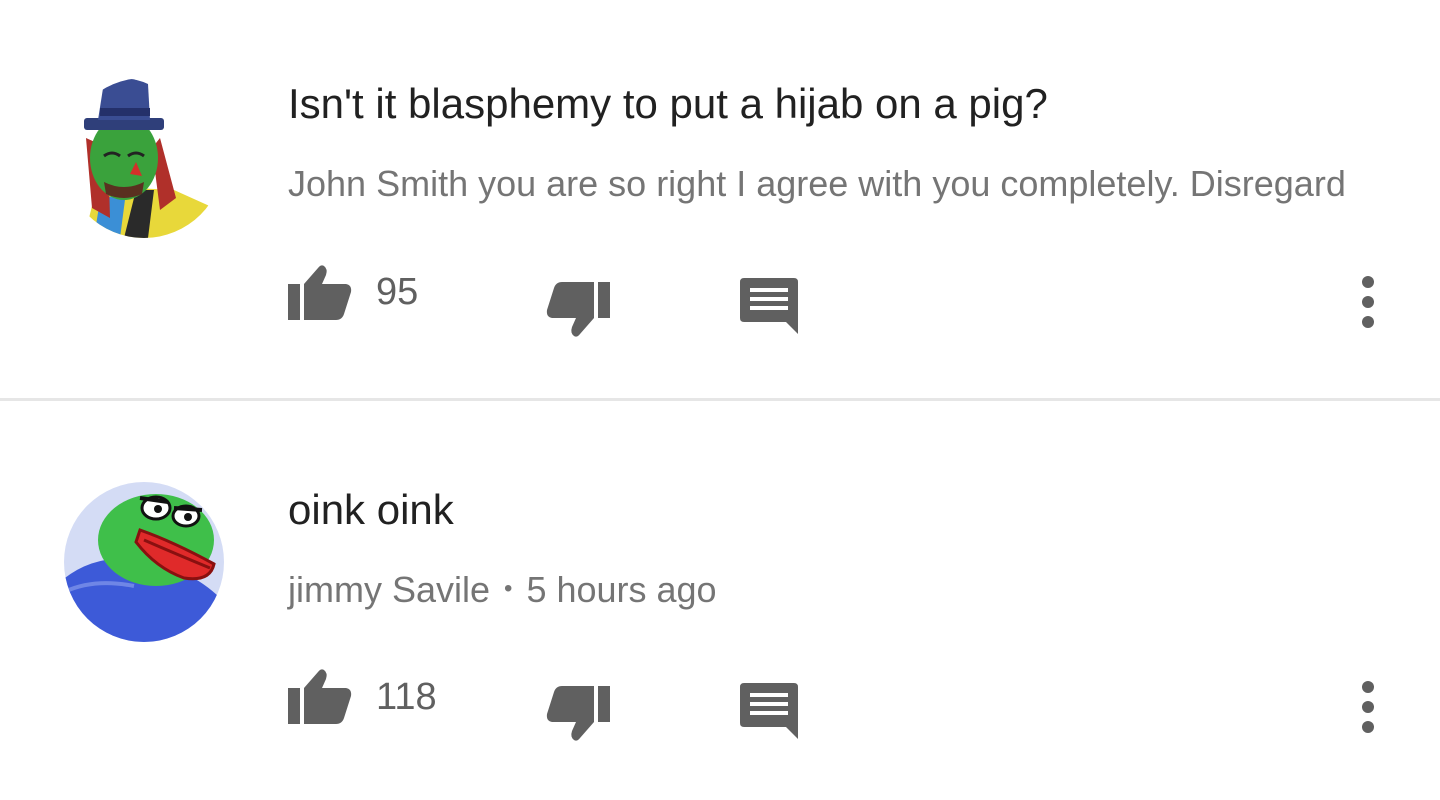 Image resolution: width=1440 pixels, height=800 pixels. Describe the element at coordinates (389, 589) in the screenshot. I see `author-name: jimmy Savile` at that location.